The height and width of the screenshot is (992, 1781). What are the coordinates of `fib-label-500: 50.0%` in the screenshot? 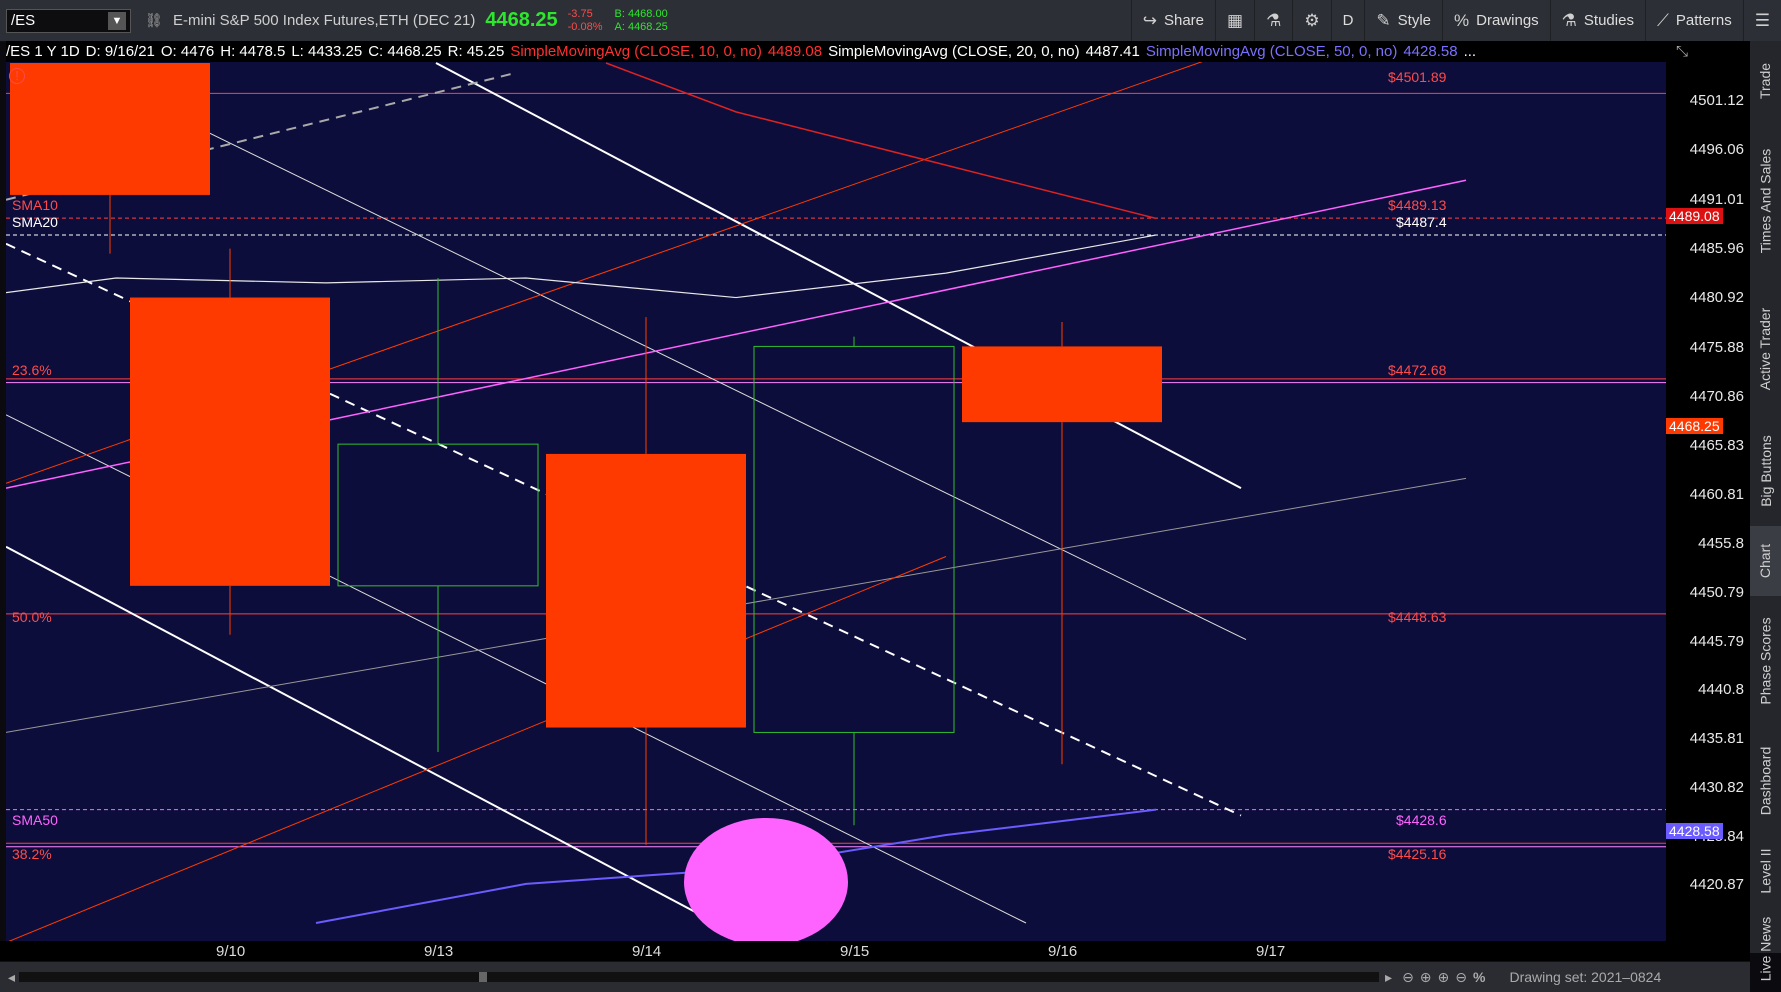 It's located at (32, 617).